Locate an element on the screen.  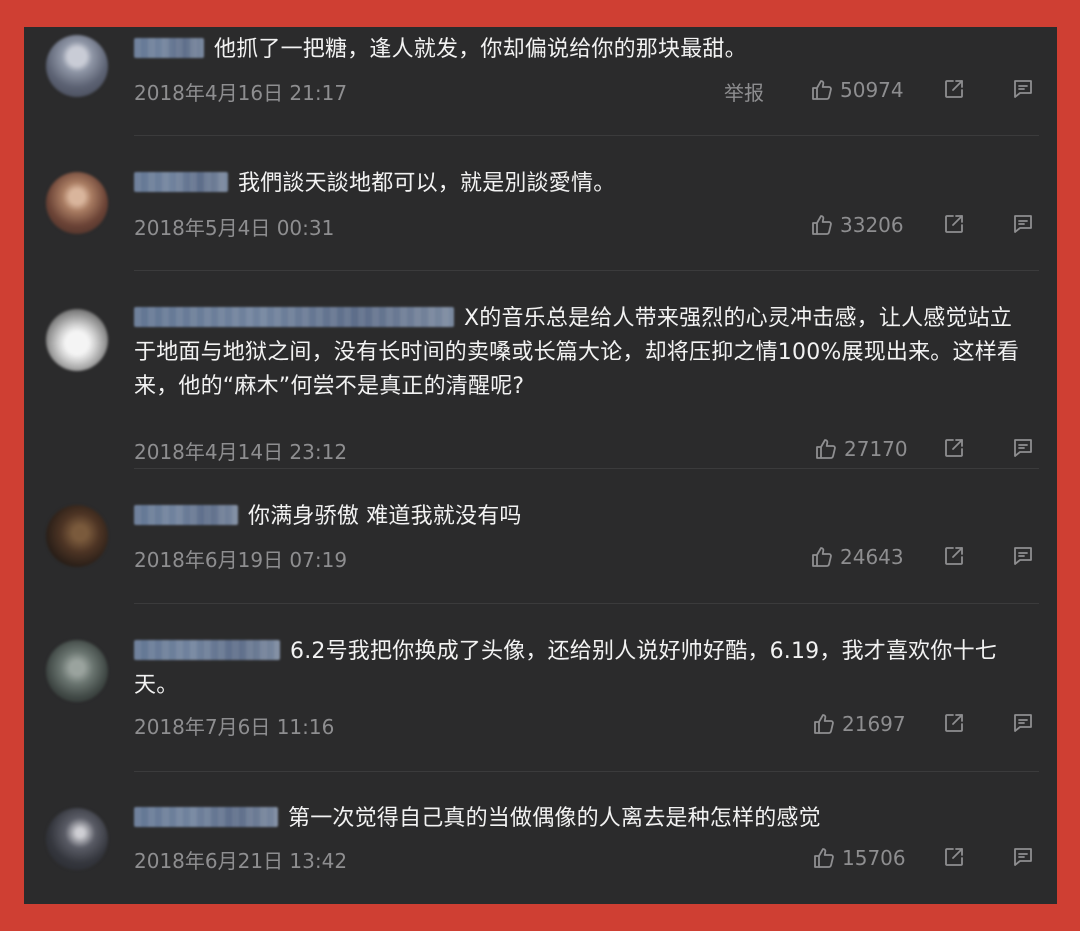
comment-text: 第一次觉得自己真的当做偶像的人离去是种怎样的感觉 is located at coordinates (554, 818).